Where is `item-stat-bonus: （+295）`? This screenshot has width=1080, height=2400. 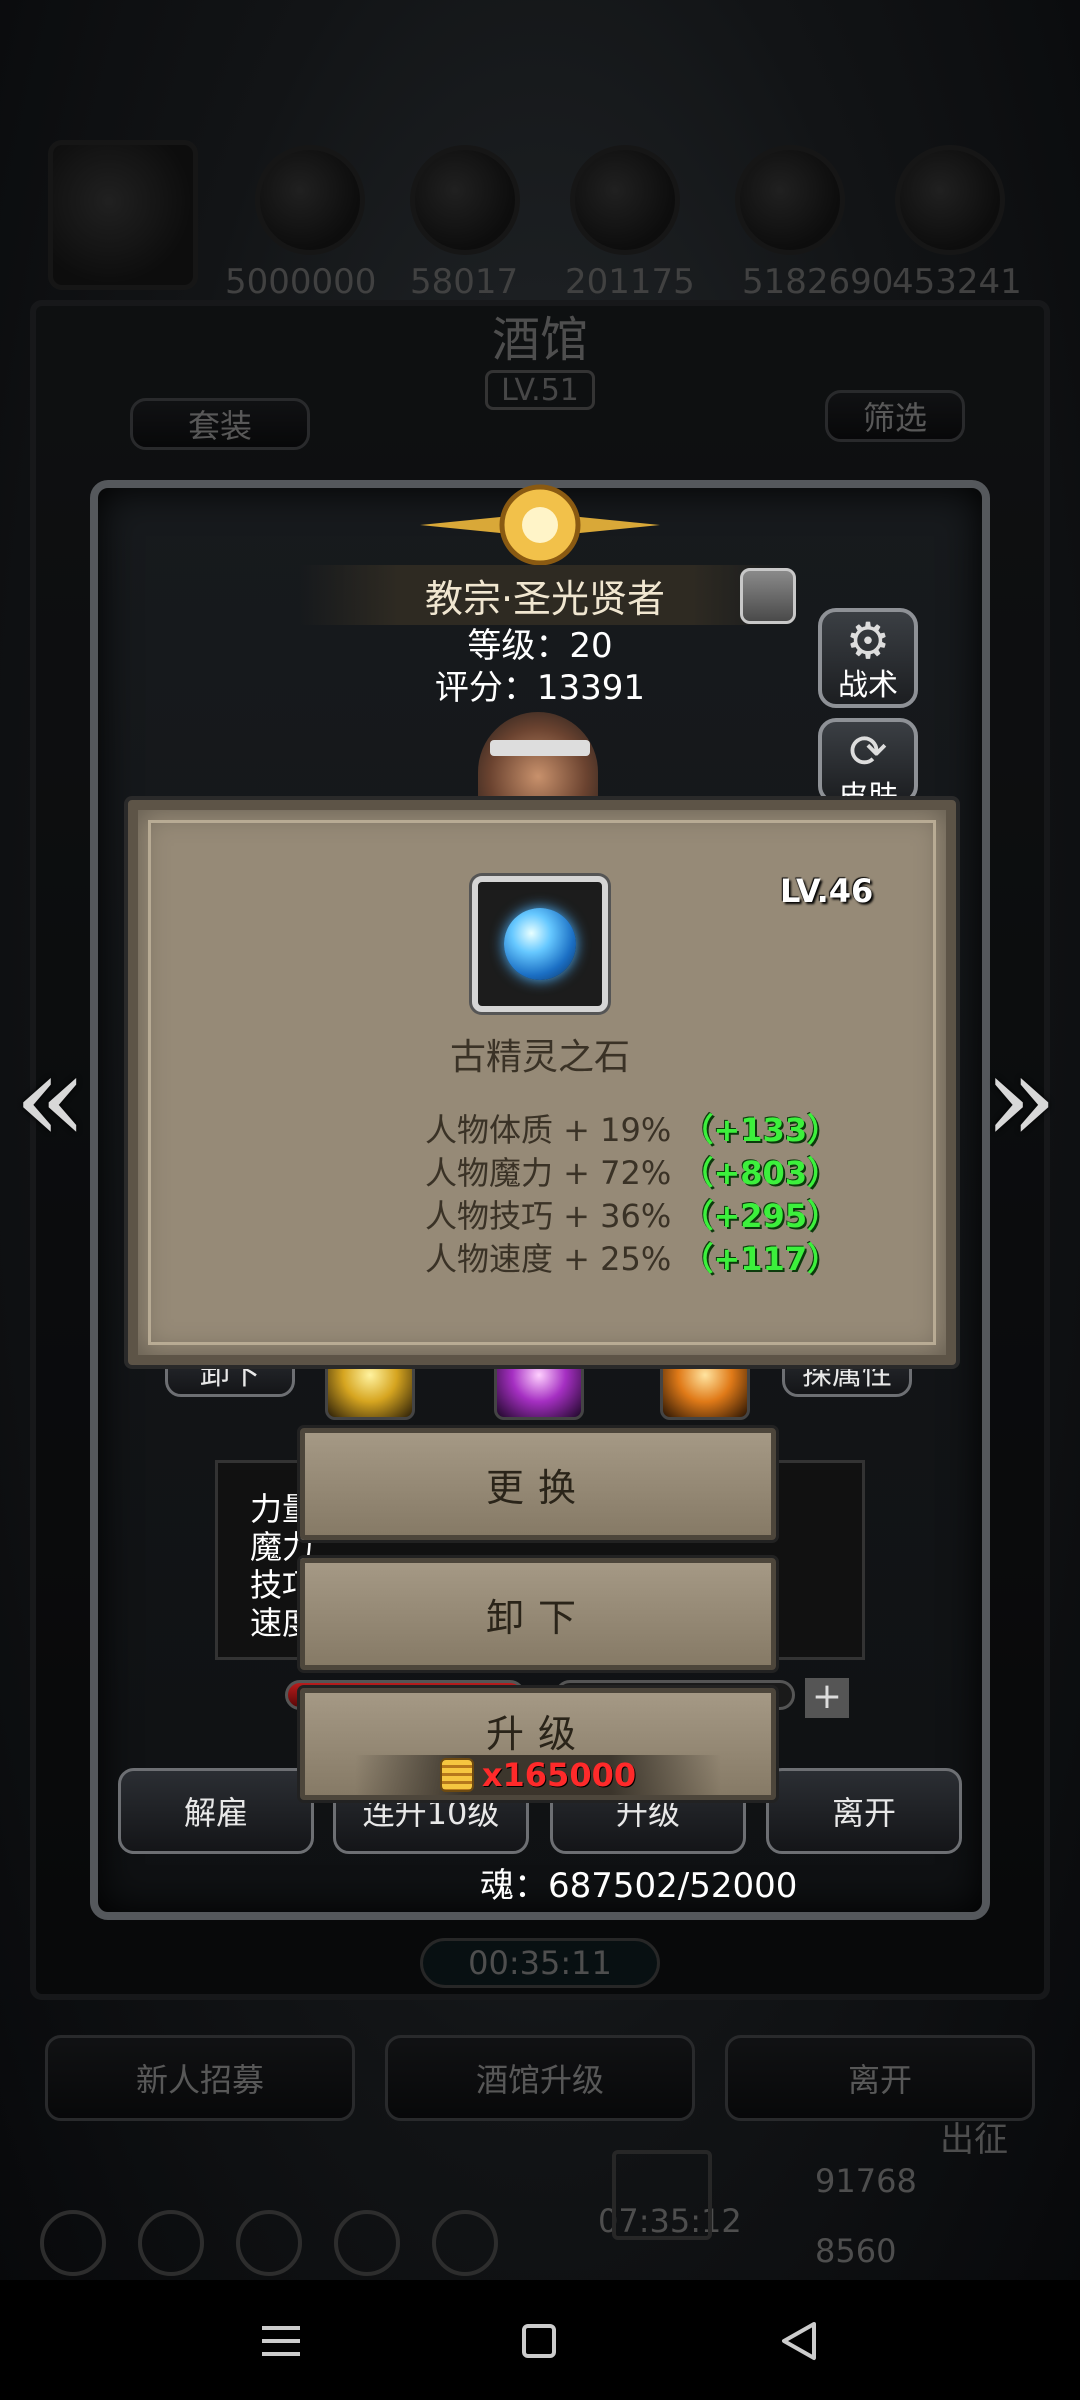
item-stat-bonus: （+295） is located at coordinates (760, 1216).